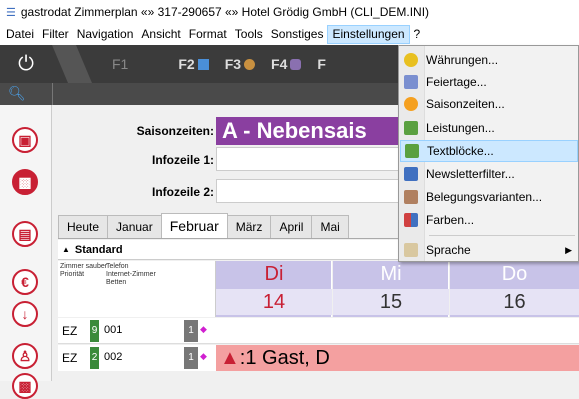 This screenshot has height=399, width=579. Describe the element at coordinates (330, 226) in the screenshot. I see `tab-mai: Mai` at that location.